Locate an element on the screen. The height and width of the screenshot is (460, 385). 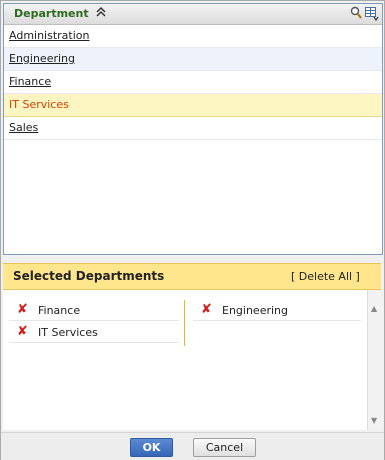
ok-button: OK is located at coordinates (151, 447).